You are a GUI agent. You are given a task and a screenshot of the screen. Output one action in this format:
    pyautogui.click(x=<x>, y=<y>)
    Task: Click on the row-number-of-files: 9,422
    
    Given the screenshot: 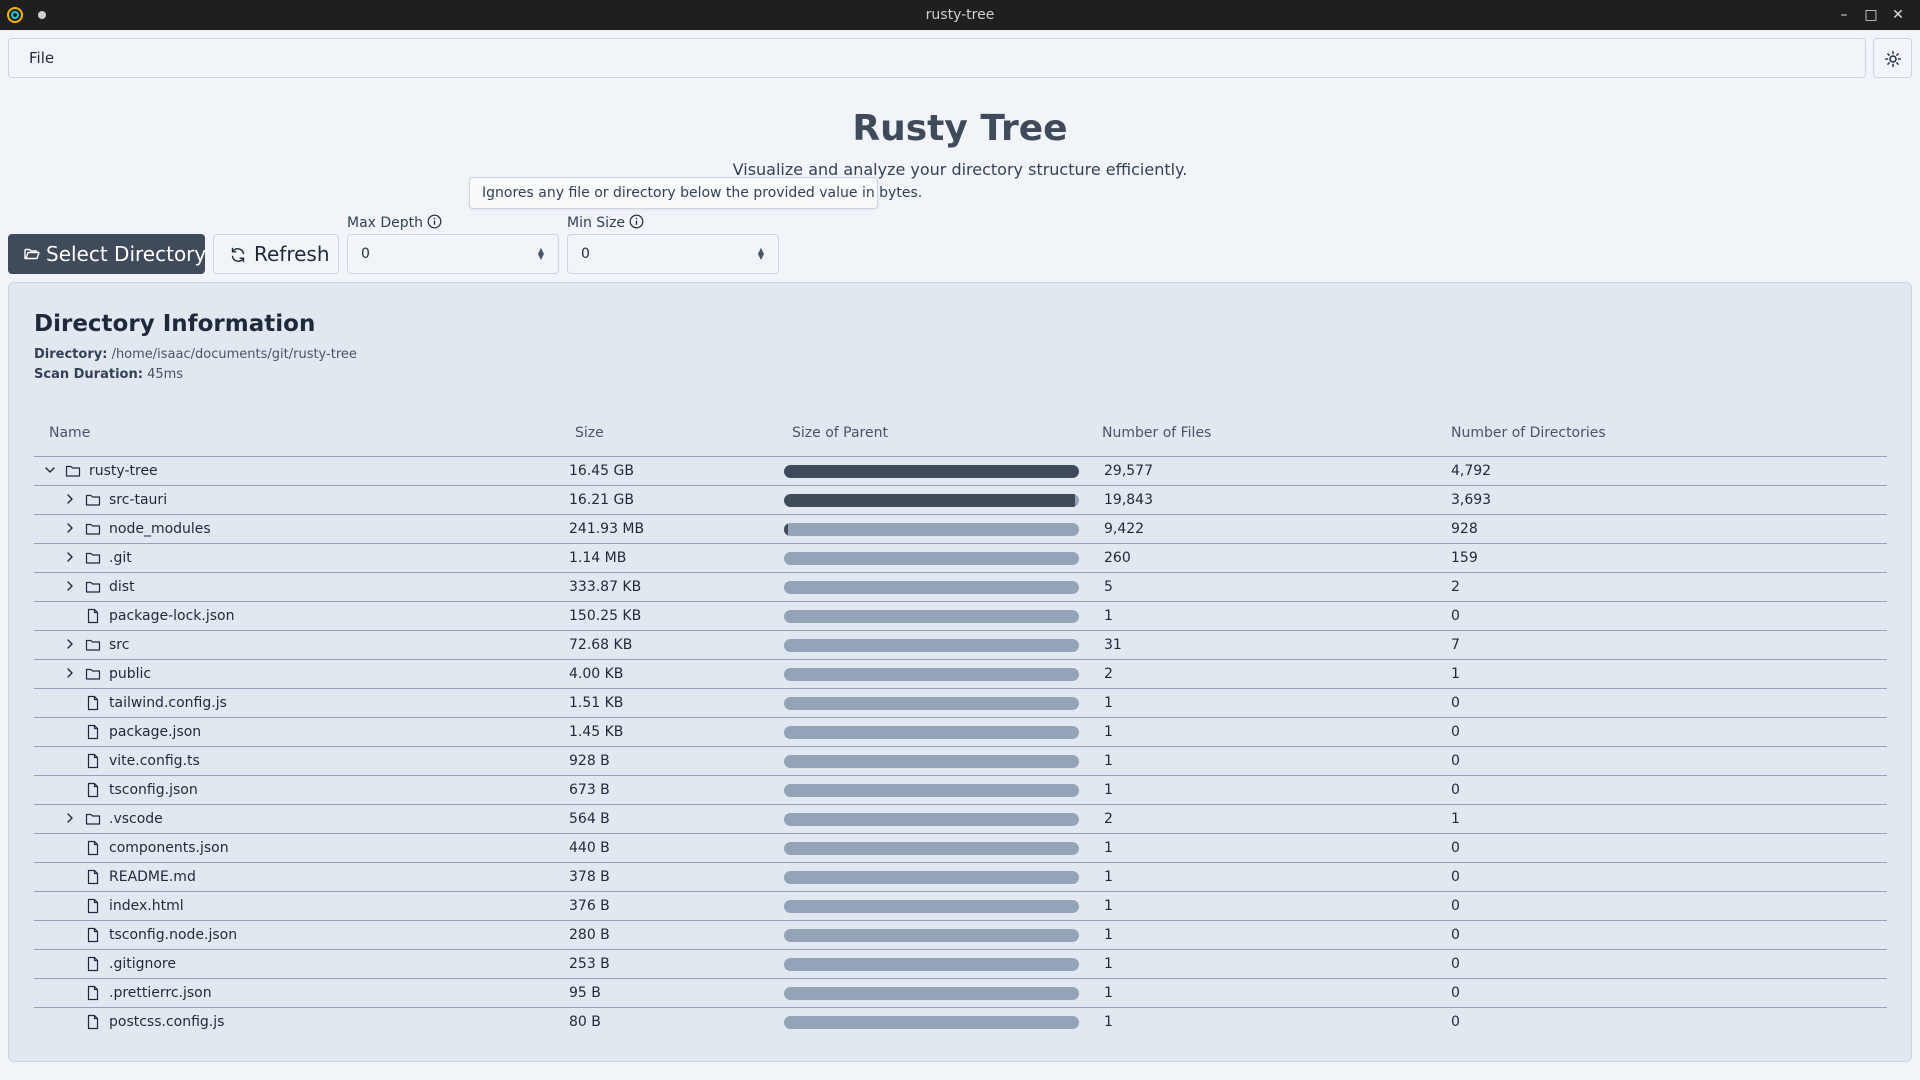 What is the action you would take?
    pyautogui.click(x=1124, y=529)
    